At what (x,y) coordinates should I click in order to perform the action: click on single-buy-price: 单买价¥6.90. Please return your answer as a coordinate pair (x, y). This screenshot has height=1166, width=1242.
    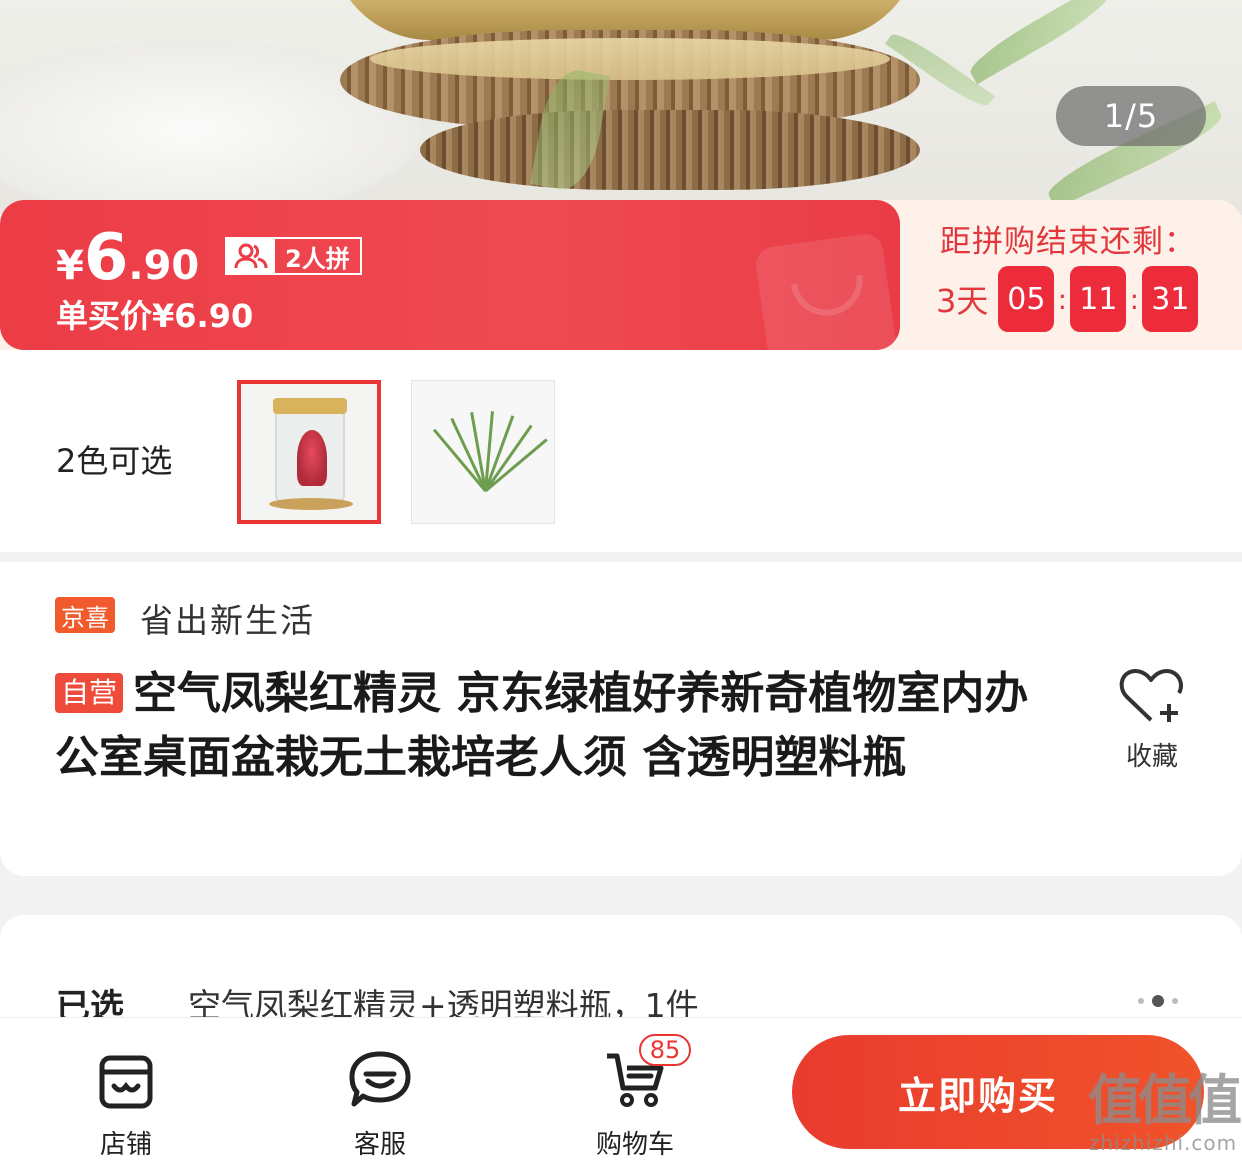
    Looking at the image, I should click on (155, 316).